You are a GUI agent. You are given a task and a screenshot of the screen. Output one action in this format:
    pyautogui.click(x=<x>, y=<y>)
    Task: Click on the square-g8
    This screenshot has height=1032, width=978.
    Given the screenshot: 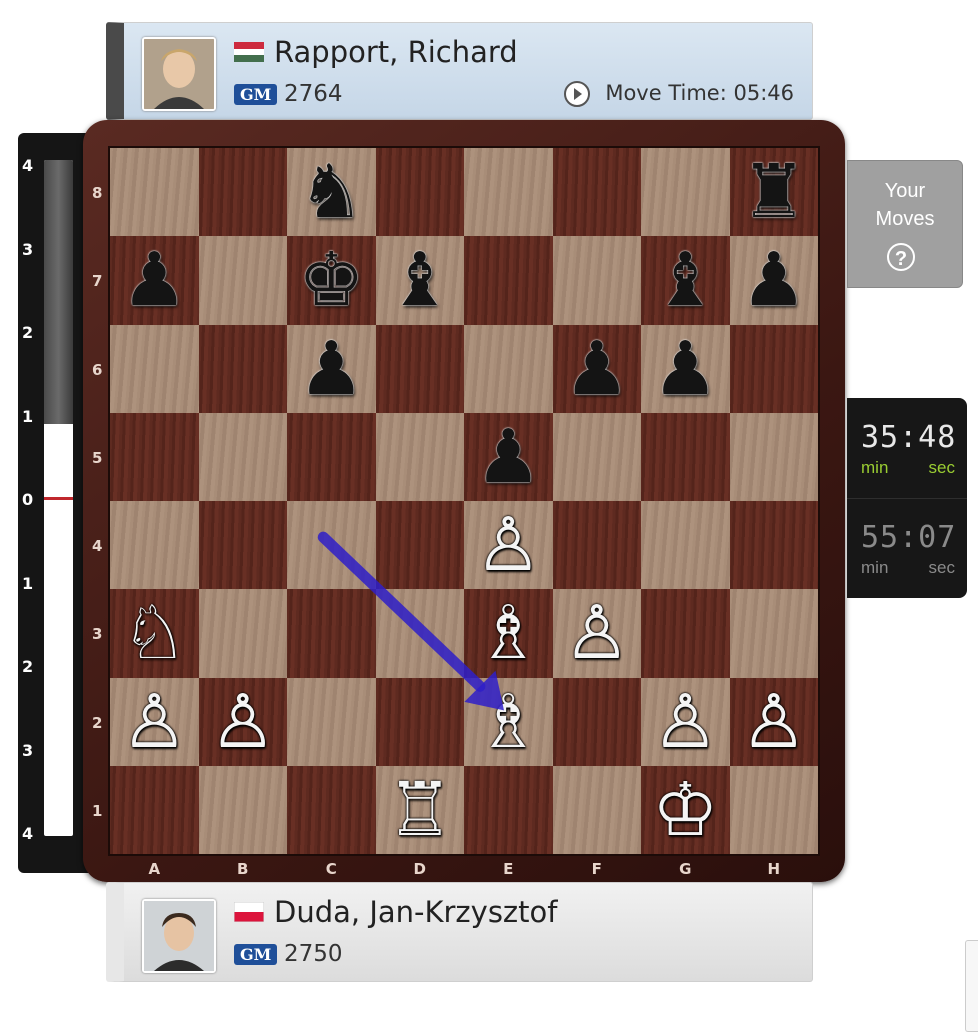 What is the action you would take?
    pyautogui.click(x=685, y=192)
    